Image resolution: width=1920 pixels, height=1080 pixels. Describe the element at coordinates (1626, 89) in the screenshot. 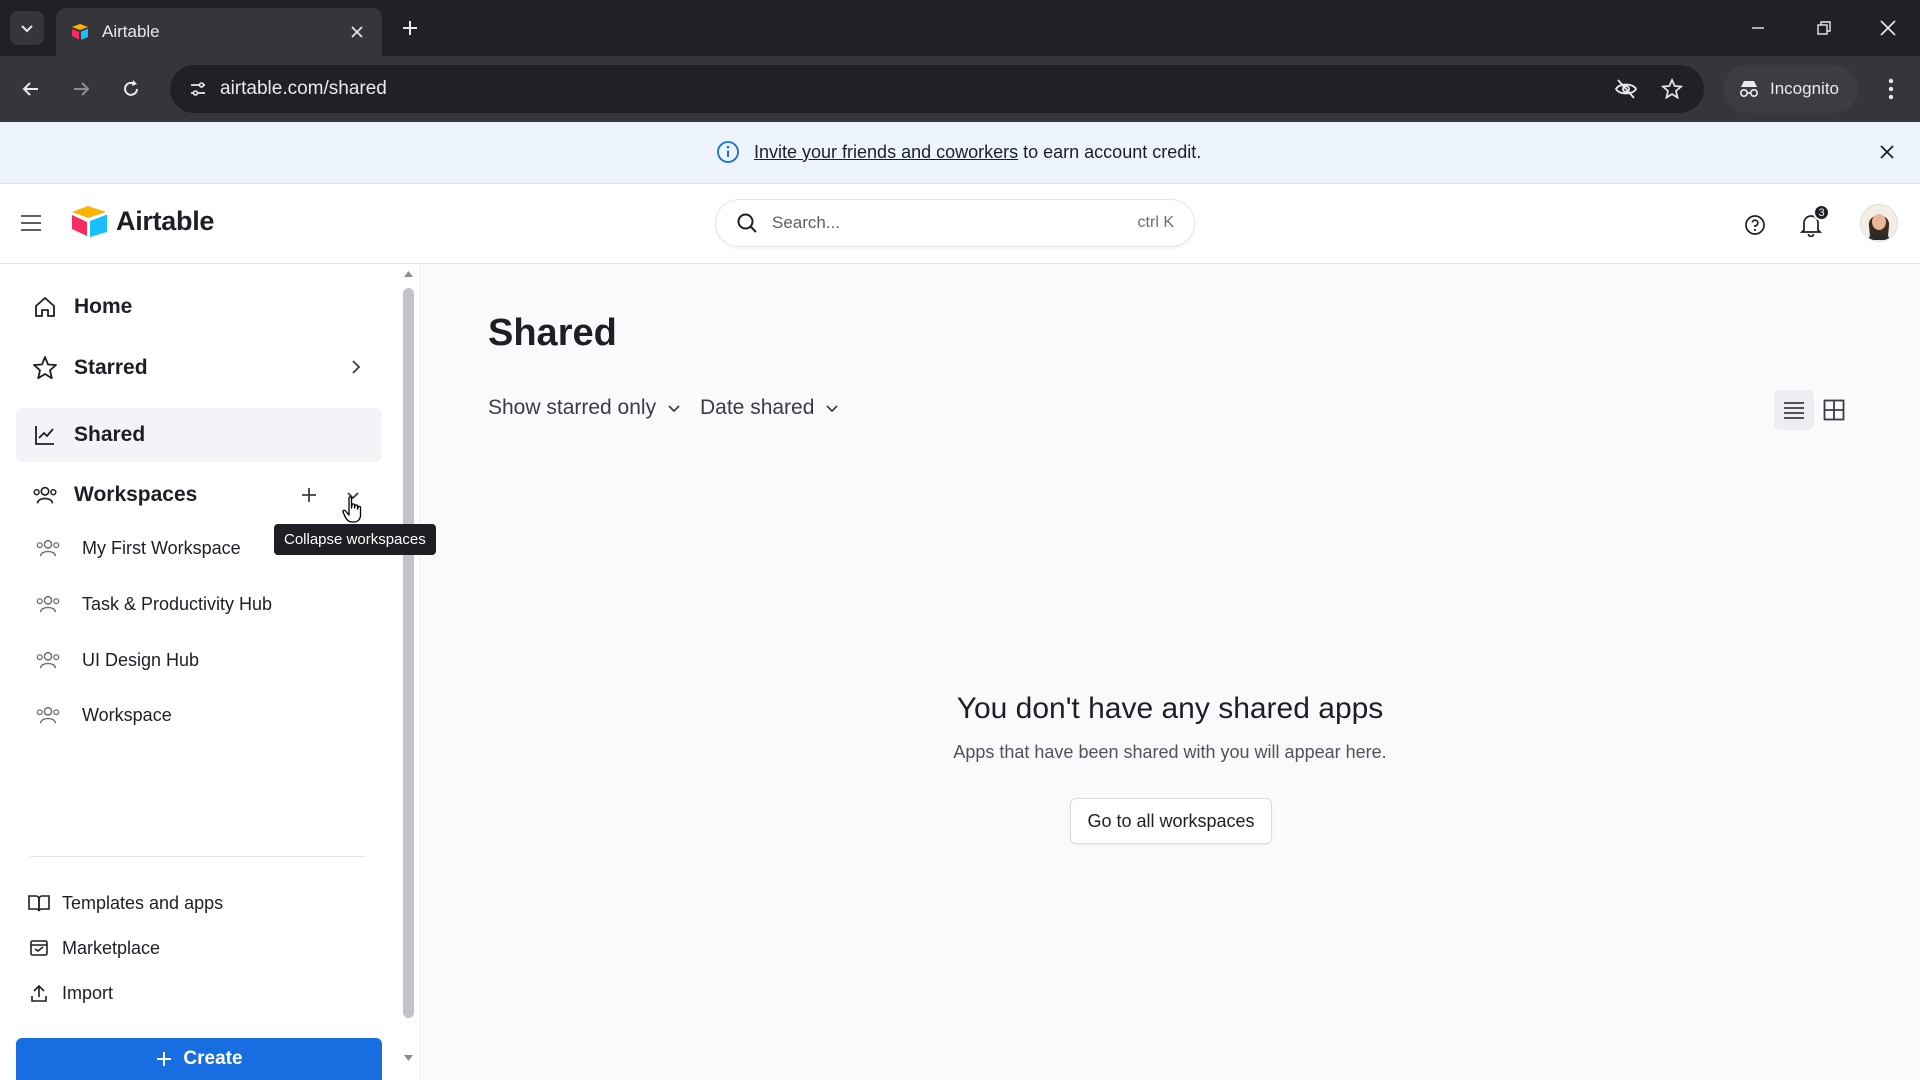

I see `eye-off-icon` at that location.